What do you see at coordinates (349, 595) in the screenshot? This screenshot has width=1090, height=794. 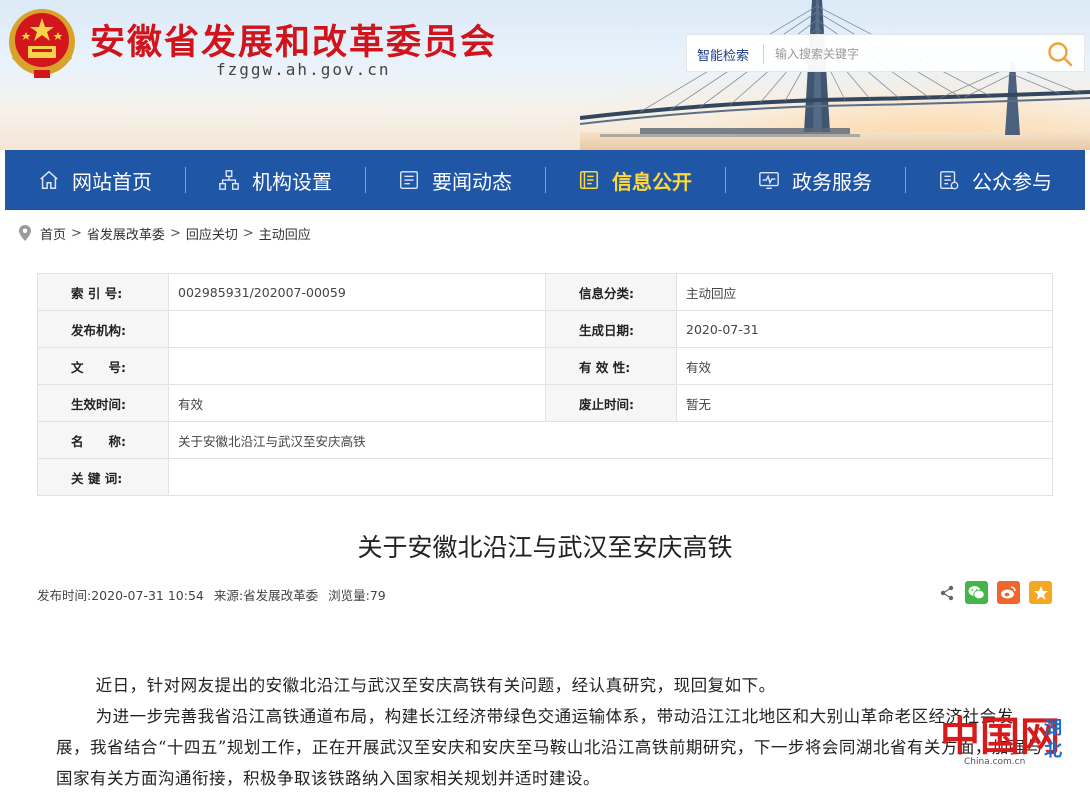 I see `views-label: 浏览量:` at bounding box center [349, 595].